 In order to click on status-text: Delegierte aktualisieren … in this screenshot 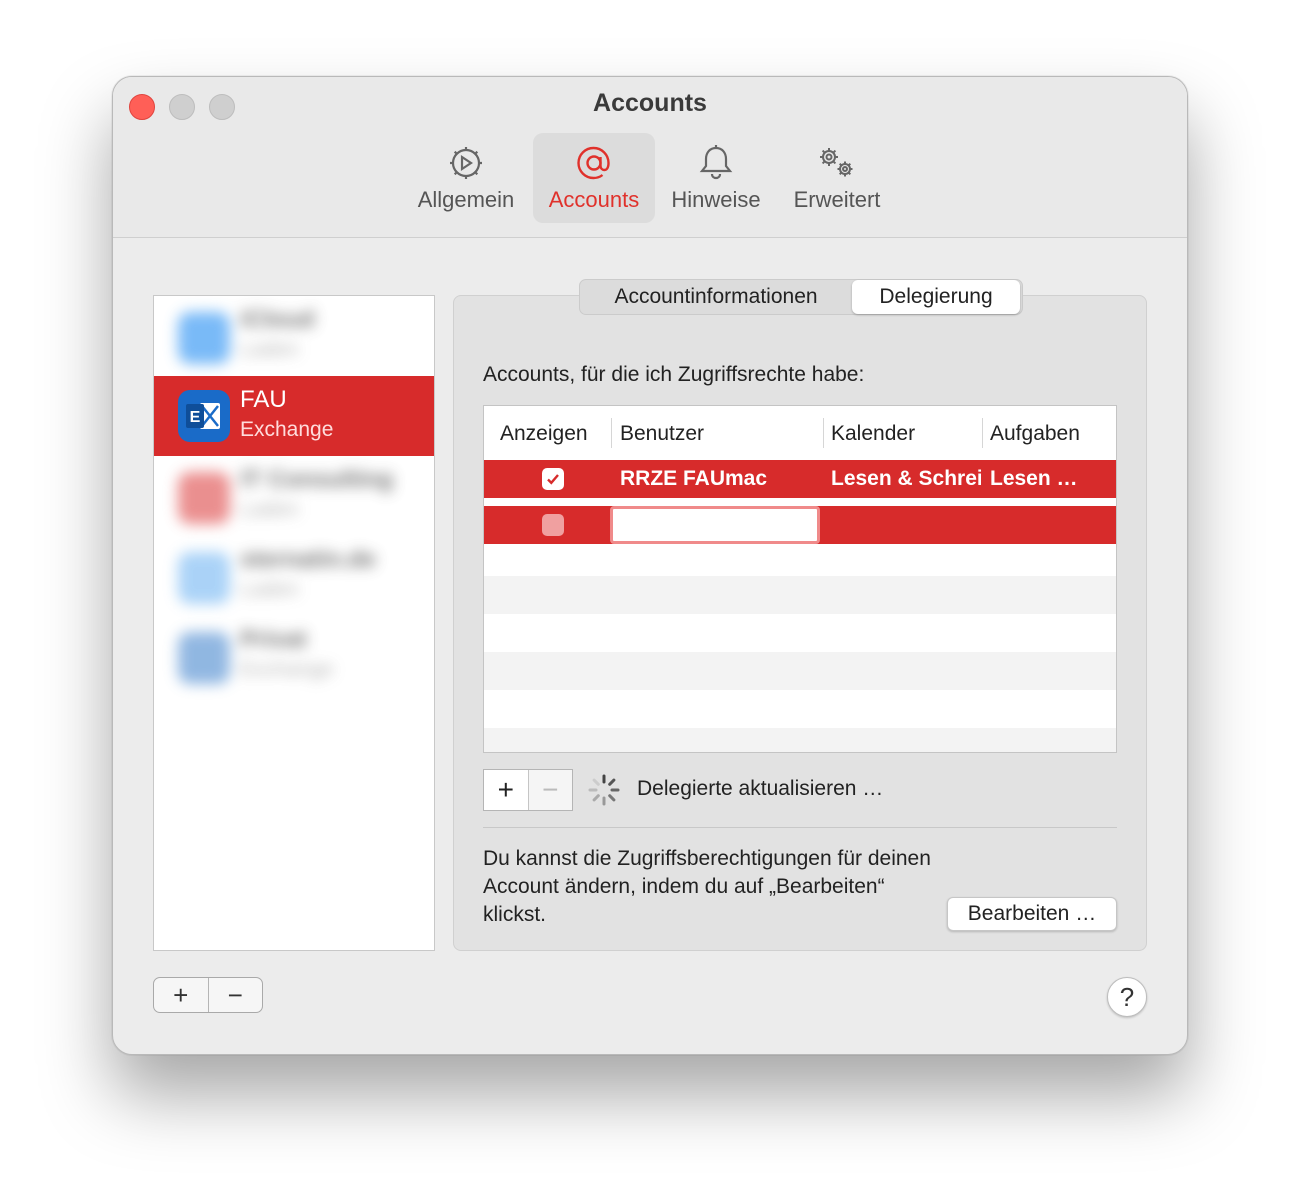, I will do `click(760, 788)`.